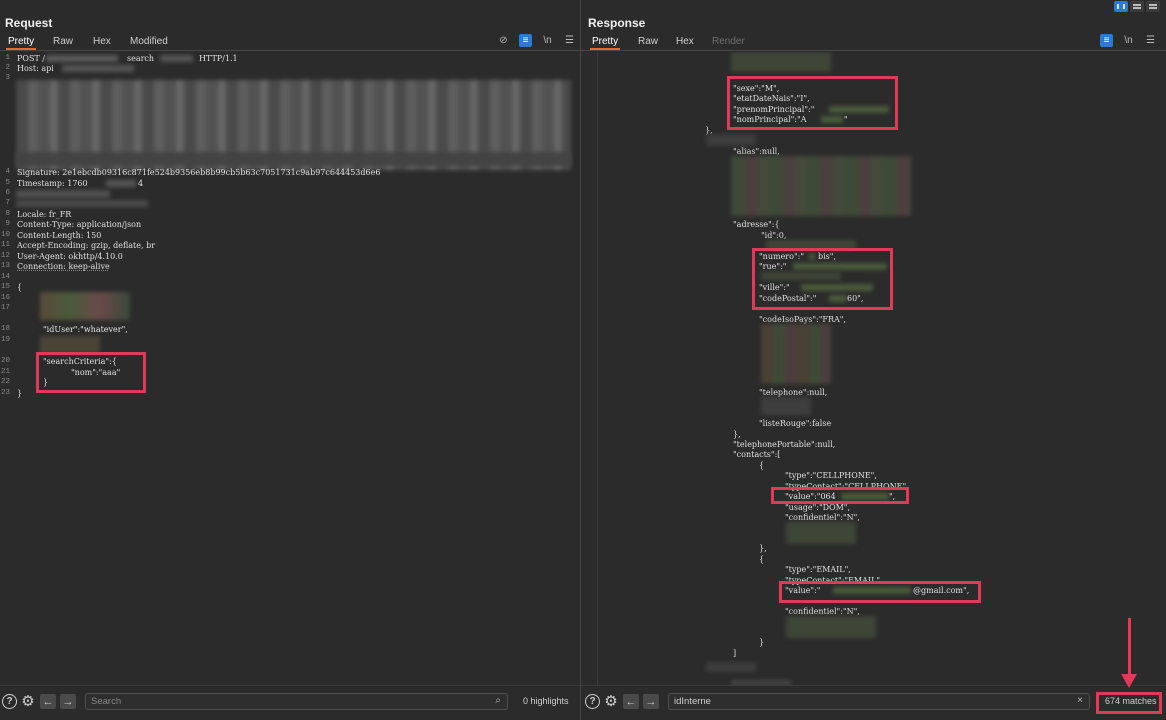 This screenshot has width=1166, height=720. Describe the element at coordinates (852, 701) in the screenshot. I see `response-search-input` at that location.